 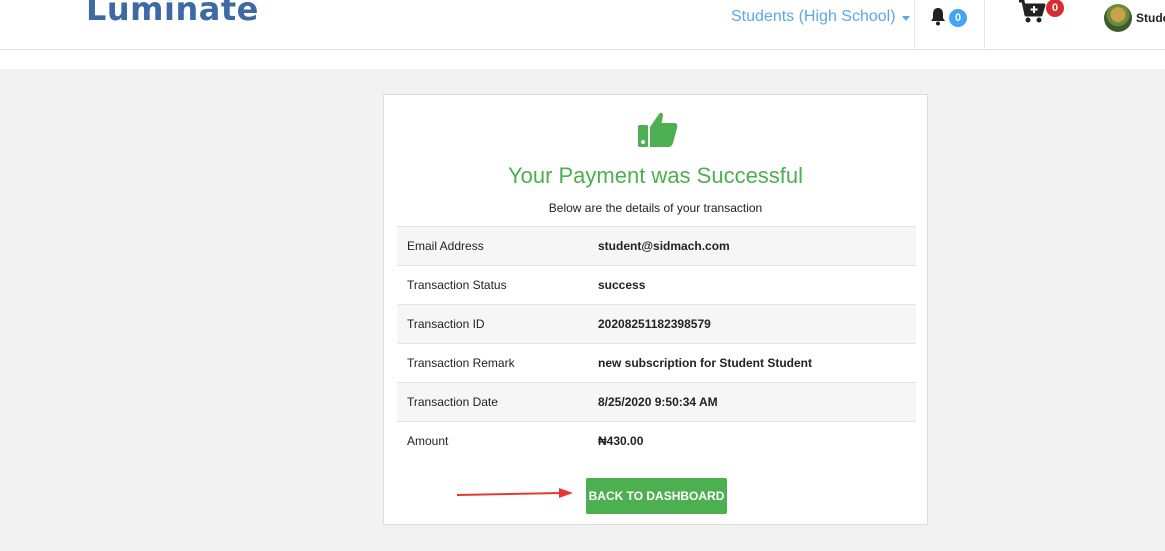 What do you see at coordinates (1055, 8) in the screenshot?
I see `cart-badge: 0` at bounding box center [1055, 8].